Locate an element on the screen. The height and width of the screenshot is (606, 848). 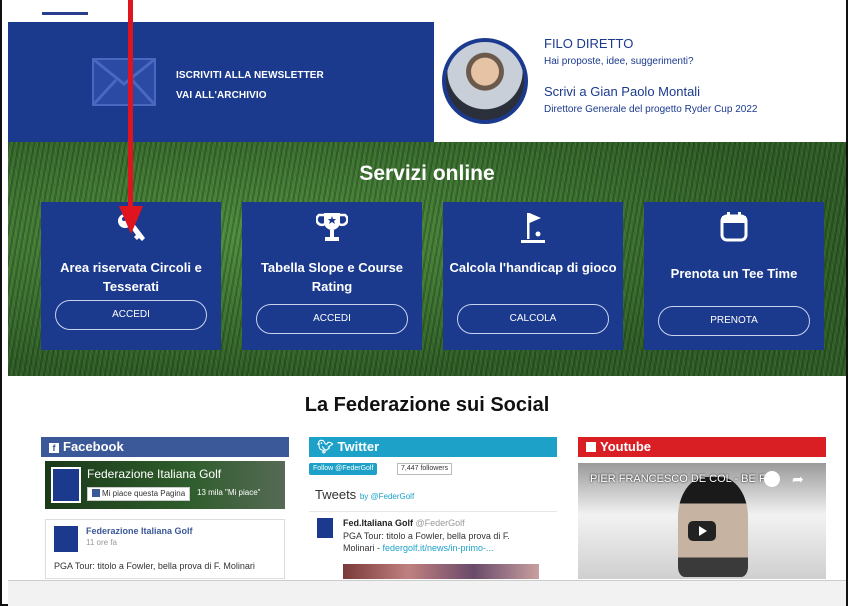
youtube-video-player: PIER FRANCESCO DE COL - BE F... ➦ is located at coordinates (702, 521).